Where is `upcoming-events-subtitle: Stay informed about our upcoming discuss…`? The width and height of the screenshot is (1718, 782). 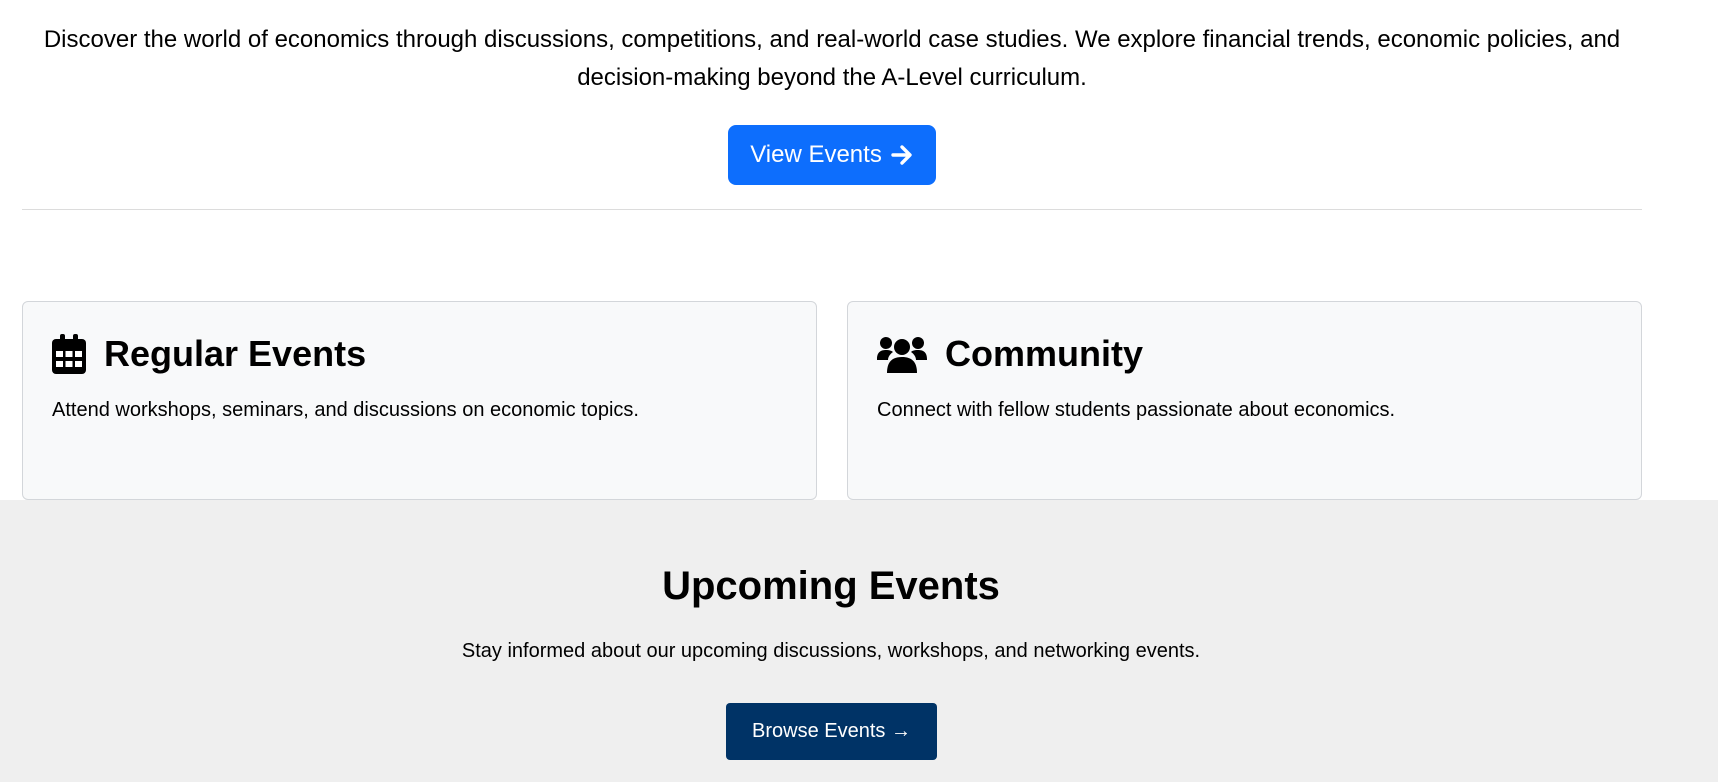
upcoming-events-subtitle: Stay informed about our upcoming discuss… is located at coordinates (831, 651).